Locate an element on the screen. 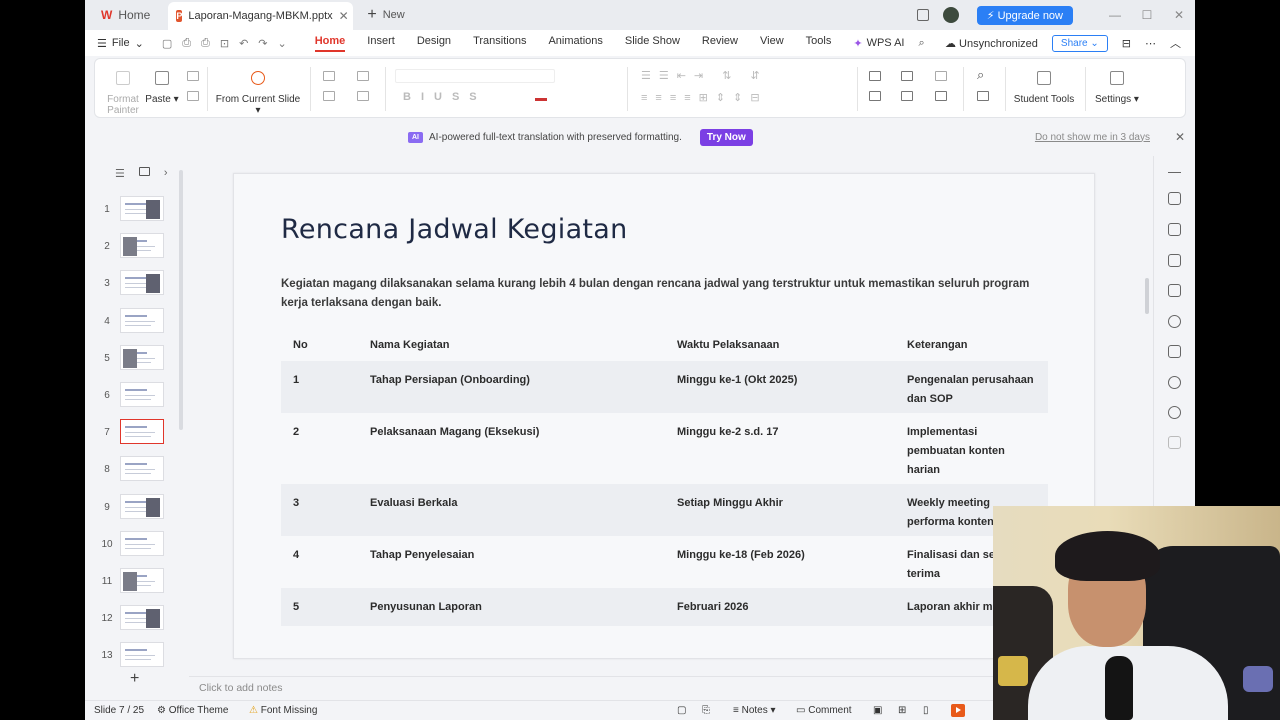  slideshow-play-icon is located at coordinates (958, 710).